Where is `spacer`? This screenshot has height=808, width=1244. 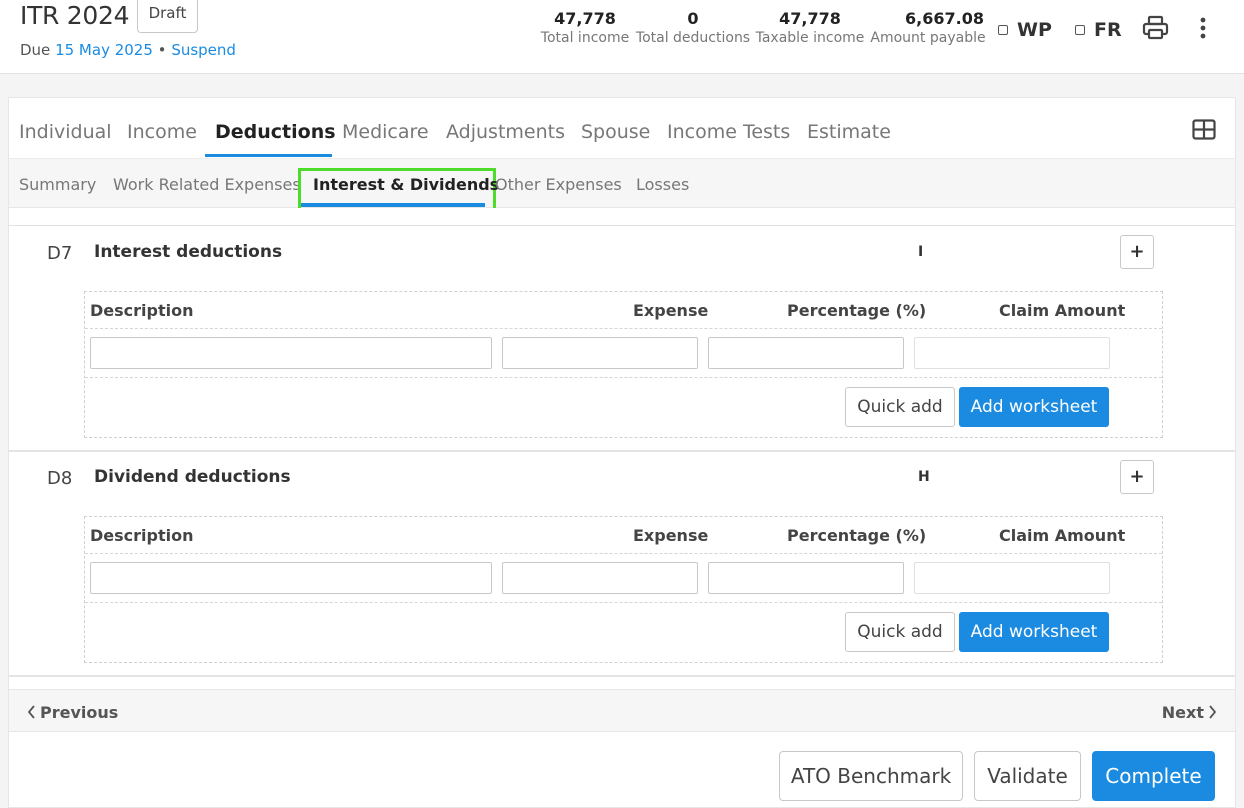
spacer is located at coordinates (622, 217).